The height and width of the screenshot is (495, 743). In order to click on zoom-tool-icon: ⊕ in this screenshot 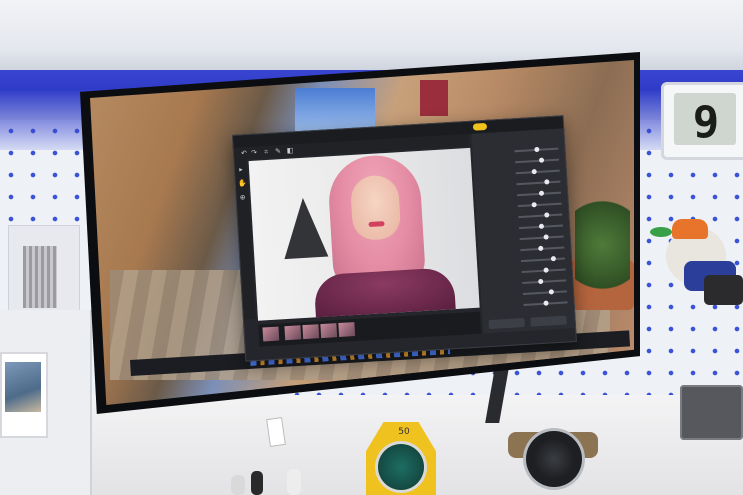, I will do `click(242, 197)`.